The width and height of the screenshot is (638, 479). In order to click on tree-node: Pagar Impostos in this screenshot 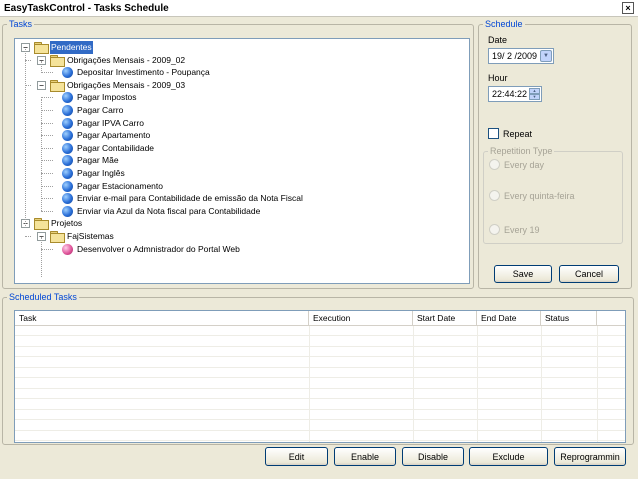, I will do `click(242, 97)`.